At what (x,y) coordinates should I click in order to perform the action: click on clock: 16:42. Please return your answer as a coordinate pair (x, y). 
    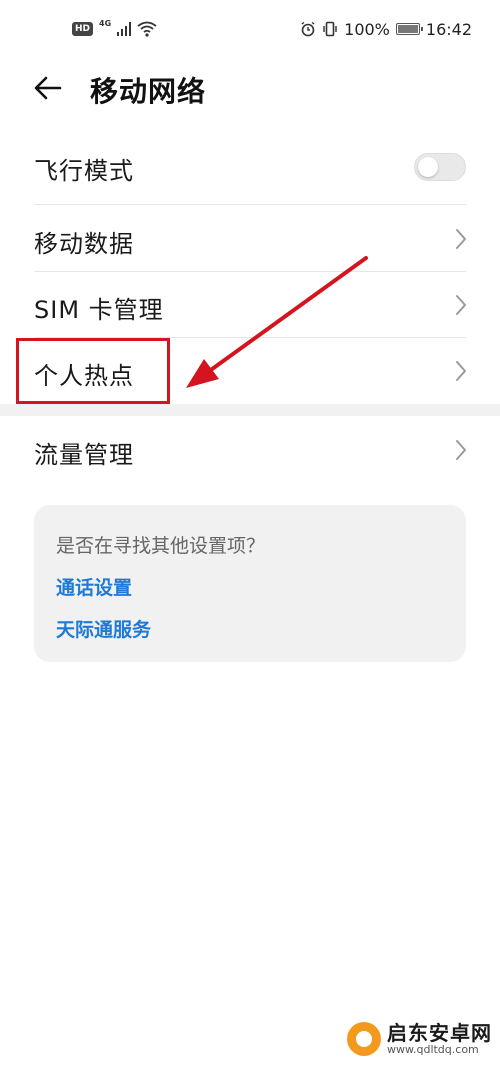
    Looking at the image, I should click on (448, 29).